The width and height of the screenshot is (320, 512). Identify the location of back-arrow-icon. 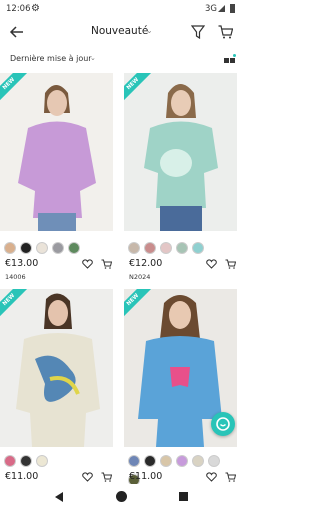
(17, 32).